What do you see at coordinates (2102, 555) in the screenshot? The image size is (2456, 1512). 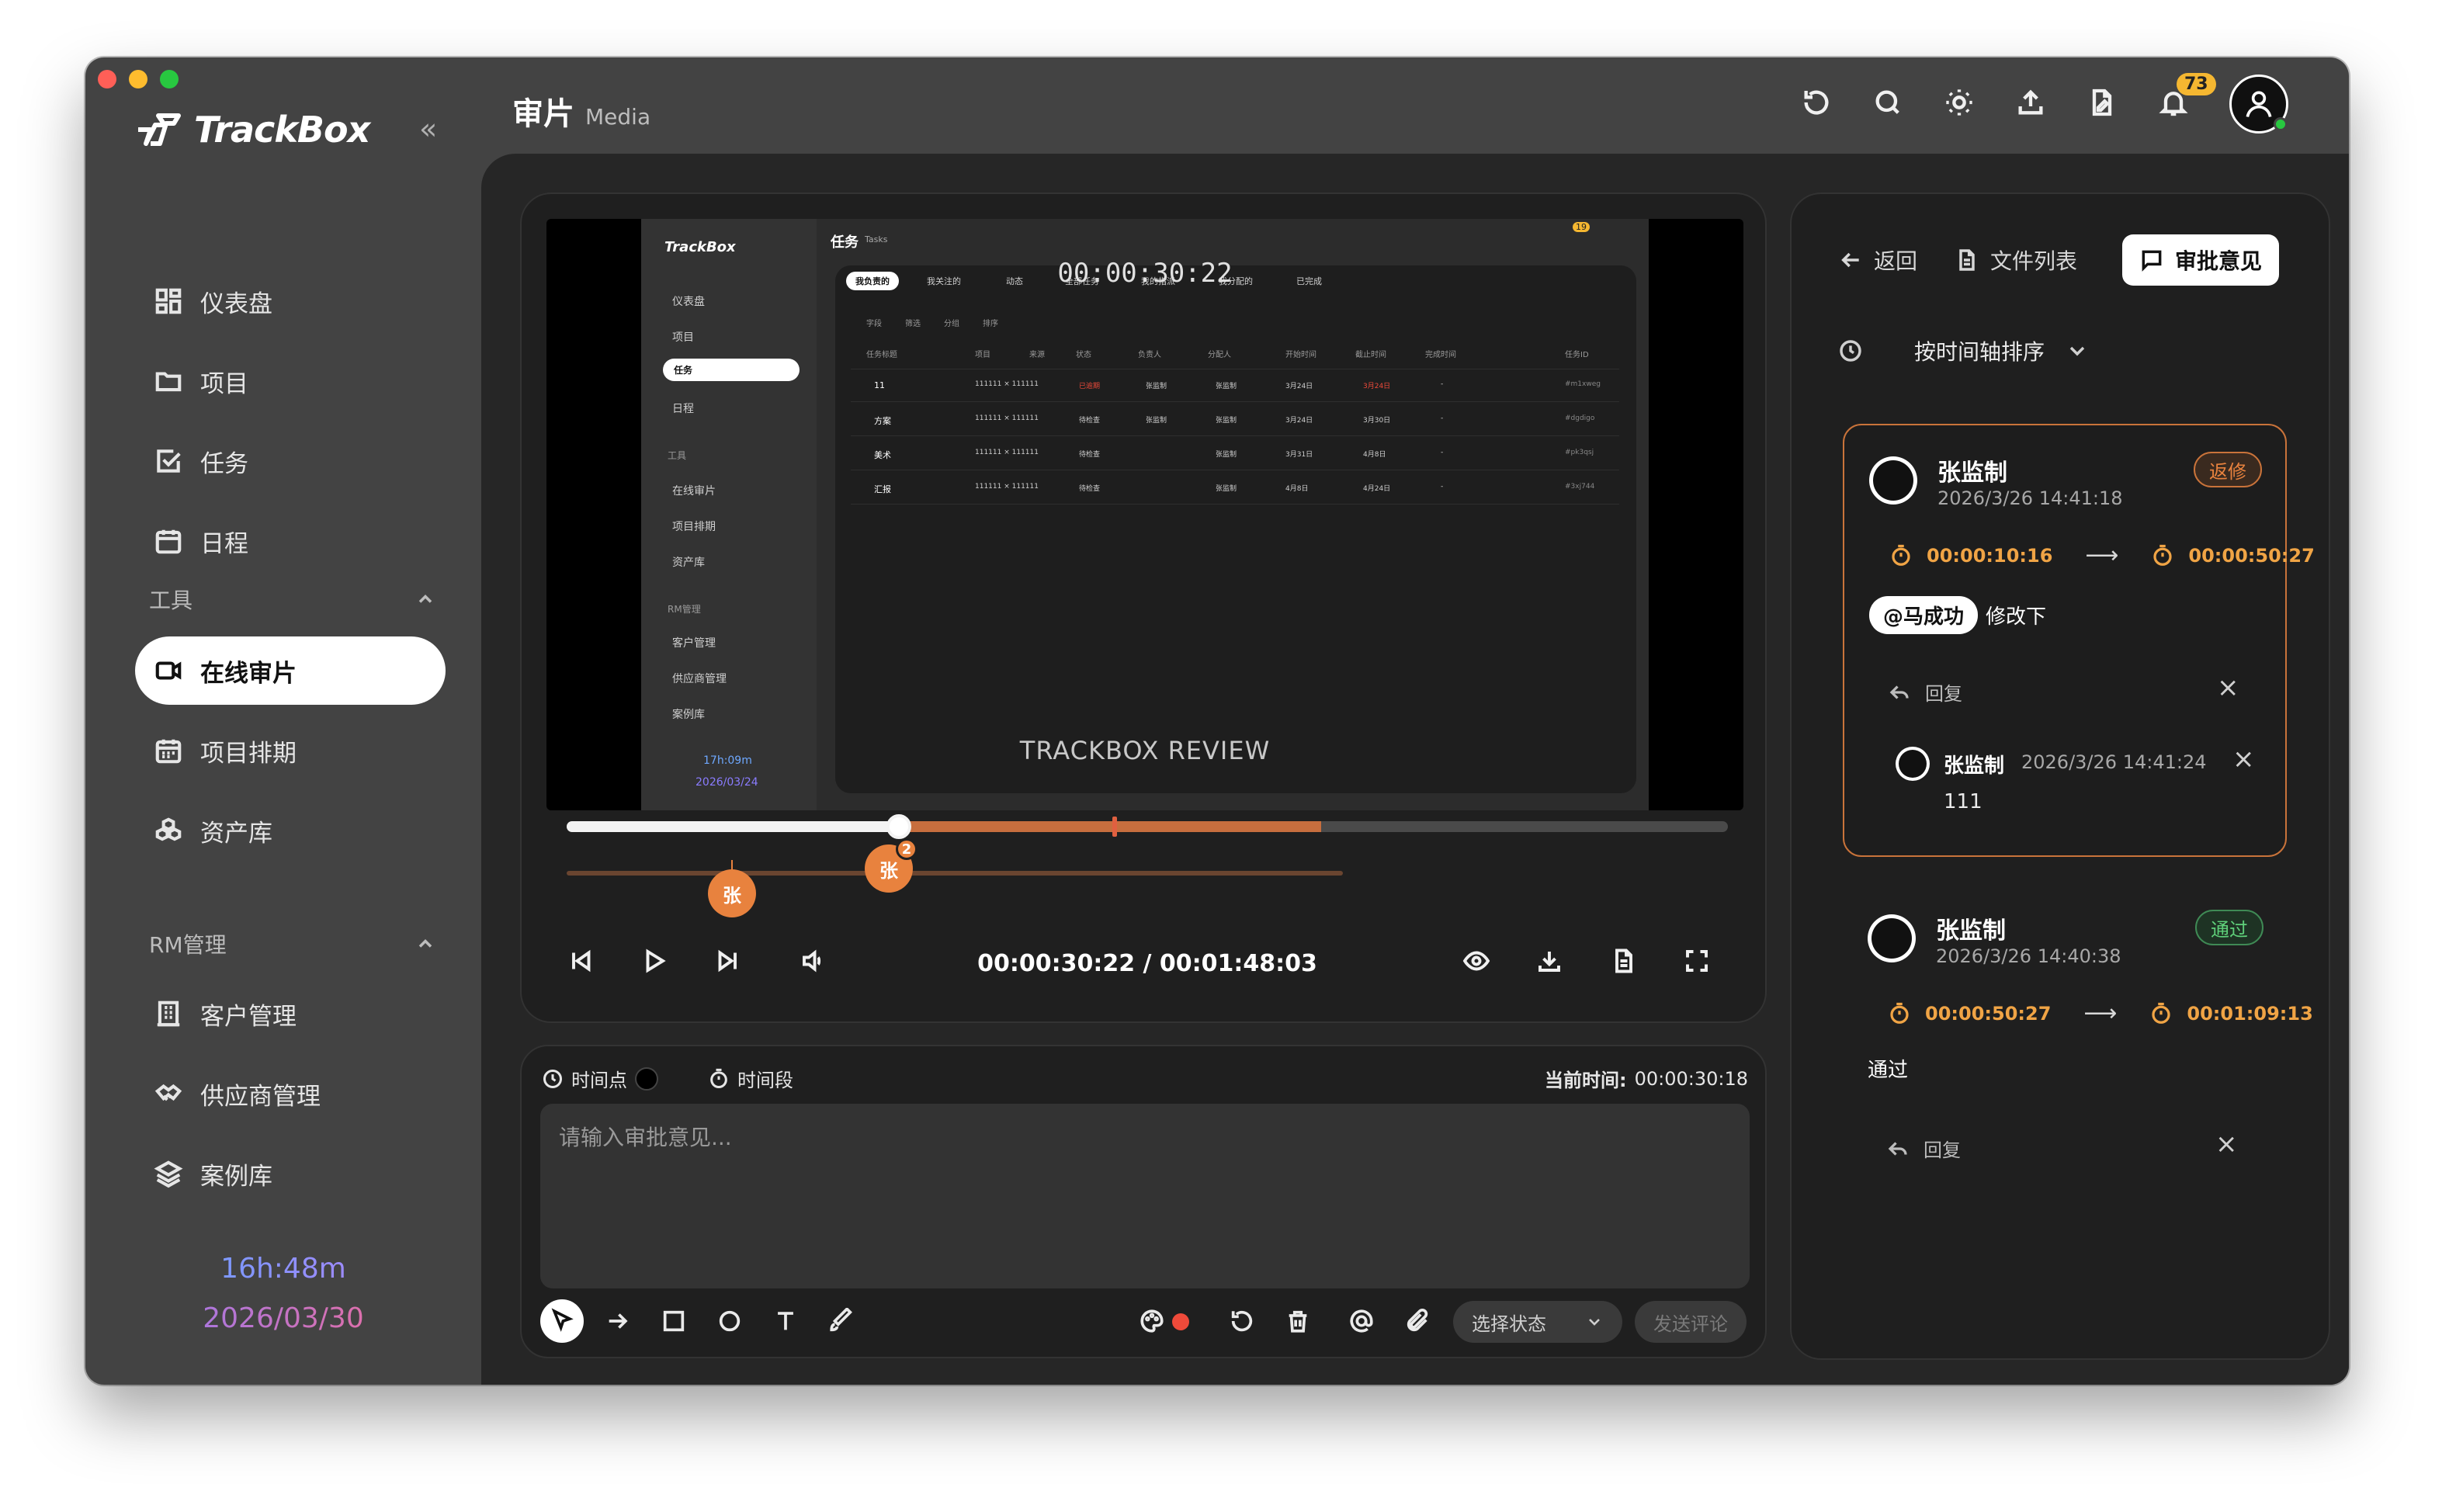 I see `comment-time-range: 00:00:10:16 ⟶ 00:00:50:27` at bounding box center [2102, 555].